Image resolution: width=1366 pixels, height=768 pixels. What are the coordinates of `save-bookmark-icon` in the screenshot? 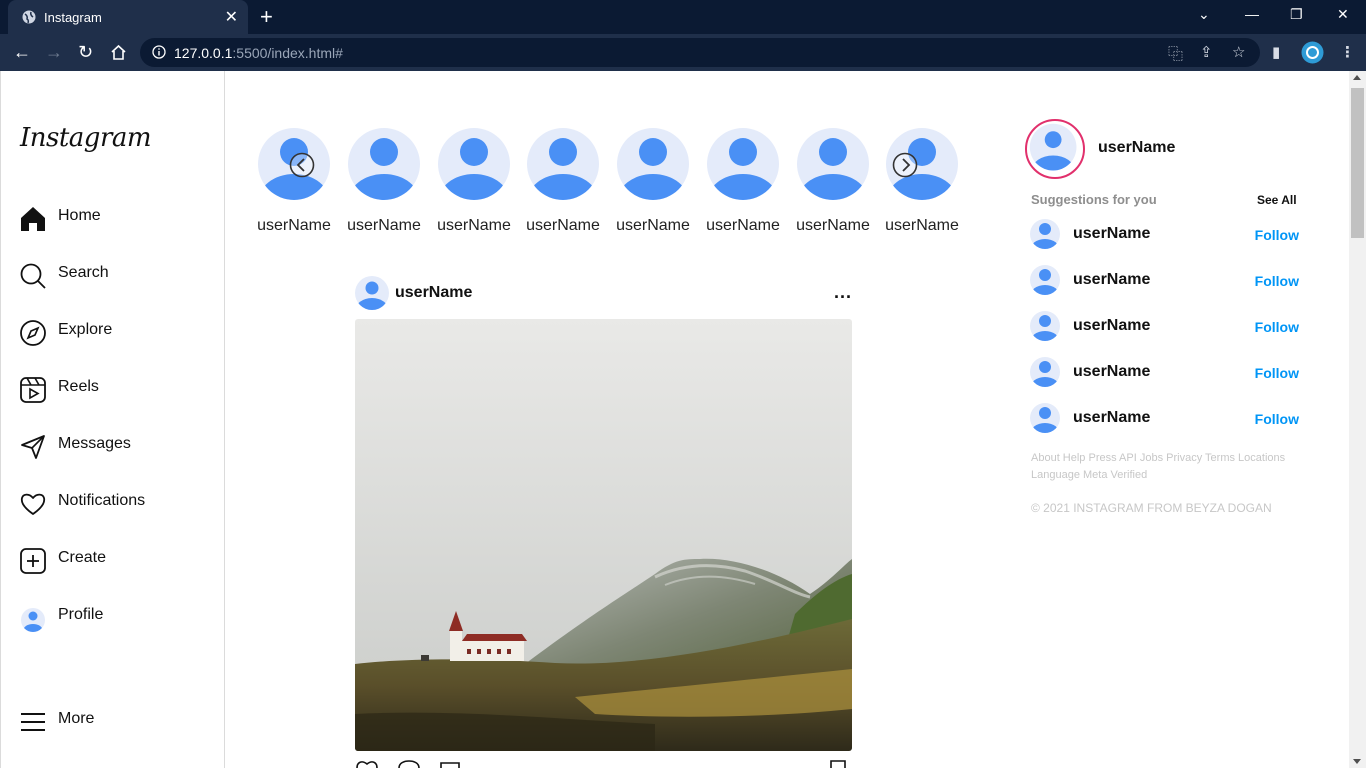 It's located at (838, 764).